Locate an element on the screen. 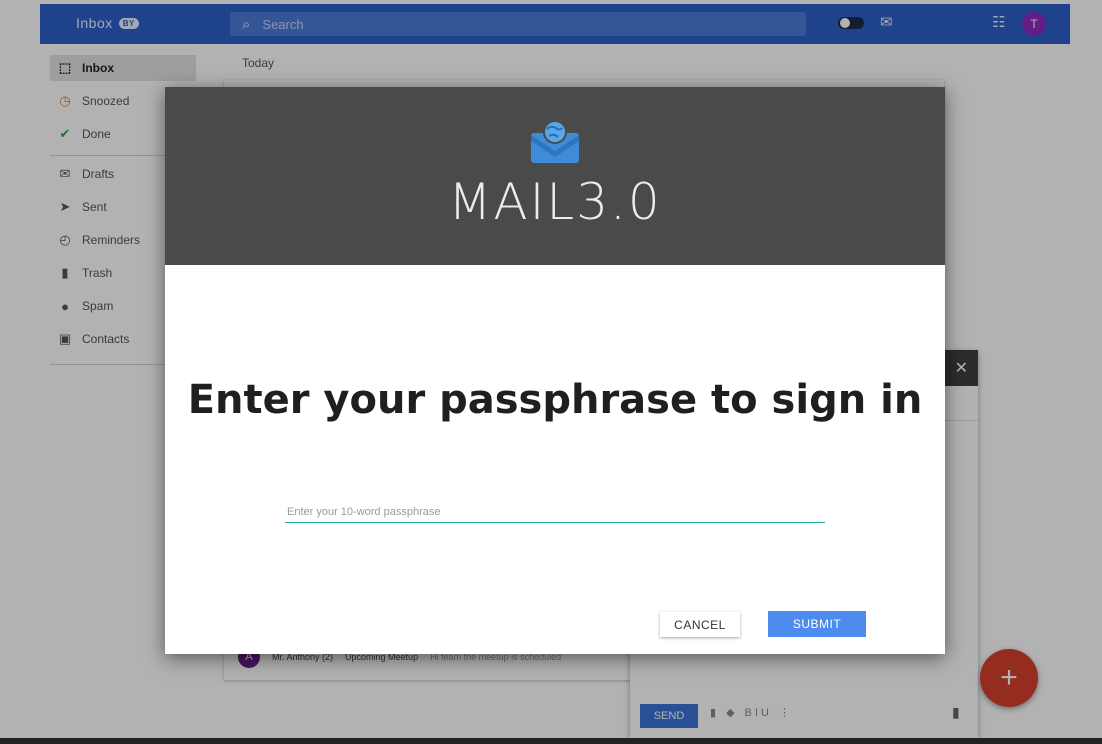 The image size is (1102, 744). envelope-globe-icon is located at coordinates (555, 141).